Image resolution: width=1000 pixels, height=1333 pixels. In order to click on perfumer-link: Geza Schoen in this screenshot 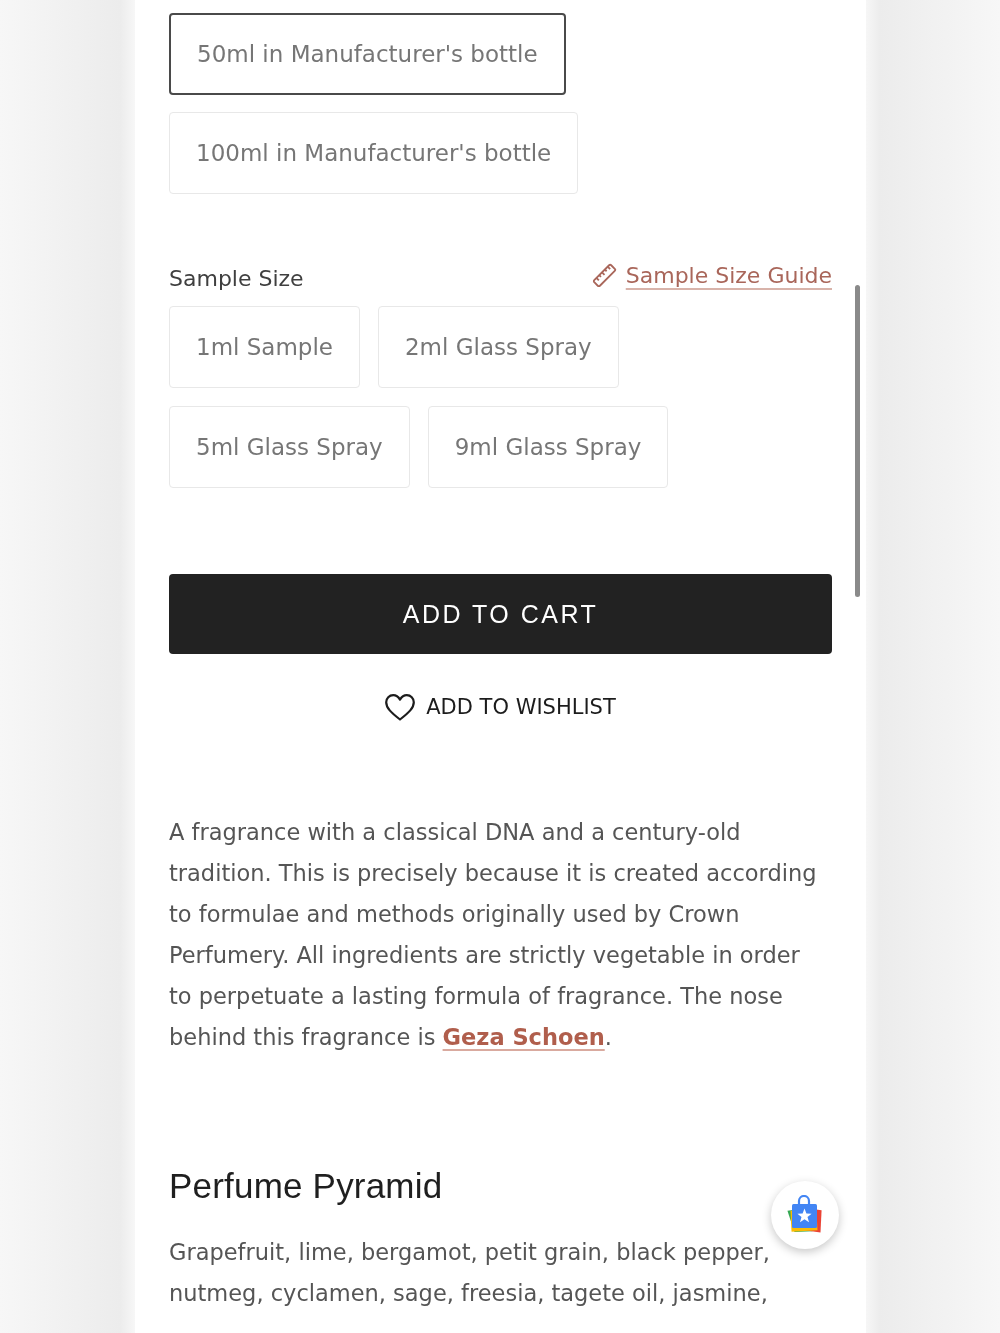, I will do `click(523, 1037)`.